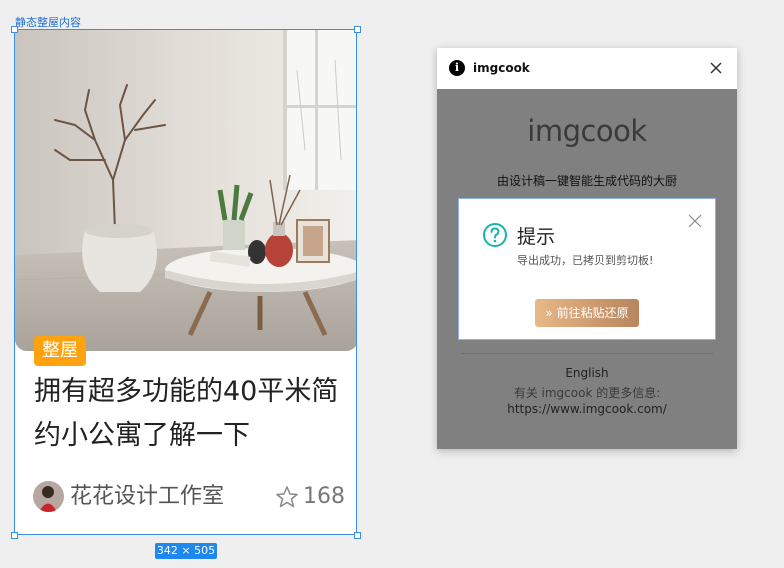 The width and height of the screenshot is (784, 568). What do you see at coordinates (587, 313) in the screenshot?
I see `go-paste-button: » 前往粘贴还原` at bounding box center [587, 313].